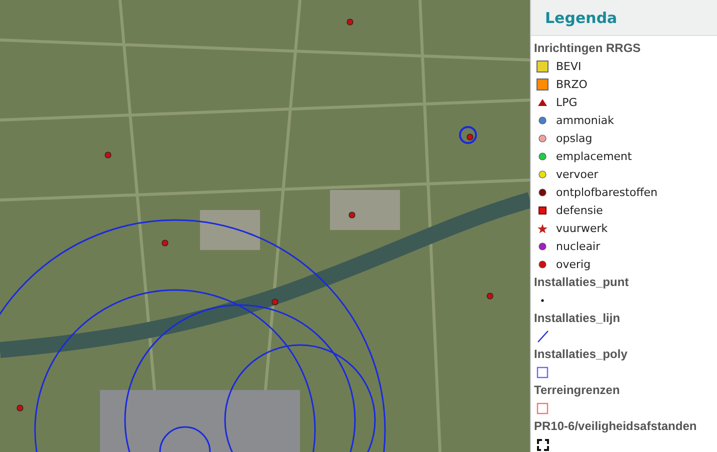 Image resolution: width=717 pixels, height=452 pixels. What do you see at coordinates (578, 318) in the screenshot?
I see `legend-group-title: Installaties_lijn` at bounding box center [578, 318].